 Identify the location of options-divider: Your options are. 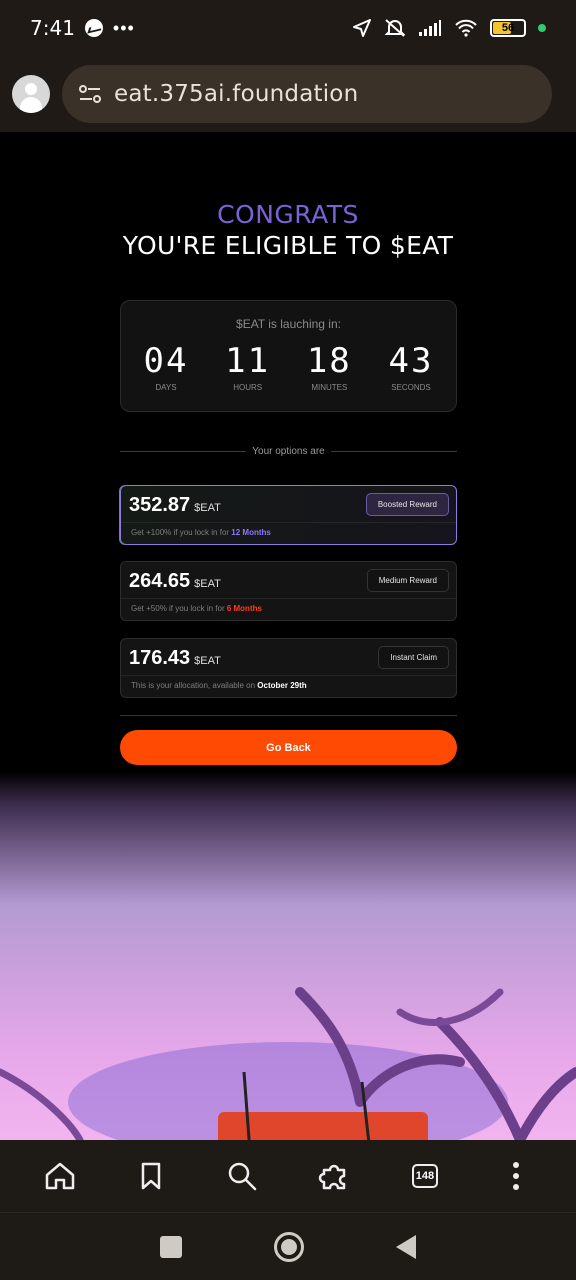
(288, 451).